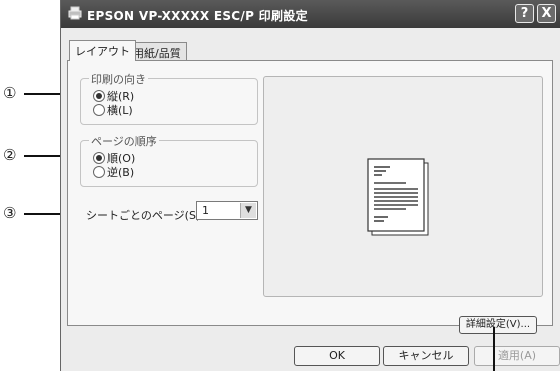 The width and height of the screenshot is (560, 371). Describe the element at coordinates (169, 98) in the screenshot. I see `orientation-group: 印刷の向き 縦(R) 横(L)` at that location.